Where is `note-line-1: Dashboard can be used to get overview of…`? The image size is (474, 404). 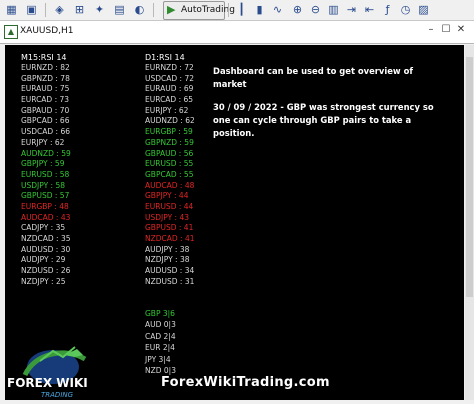
note-line-1: Dashboard can be used to get overview of… is located at coordinates (313, 77).